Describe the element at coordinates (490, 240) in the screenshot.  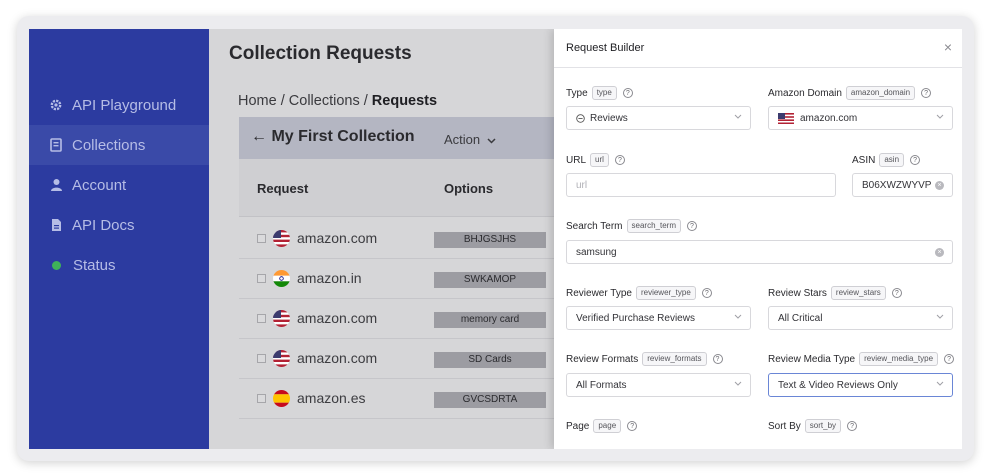
I see `row-option-chip: BHJGSJHS` at that location.